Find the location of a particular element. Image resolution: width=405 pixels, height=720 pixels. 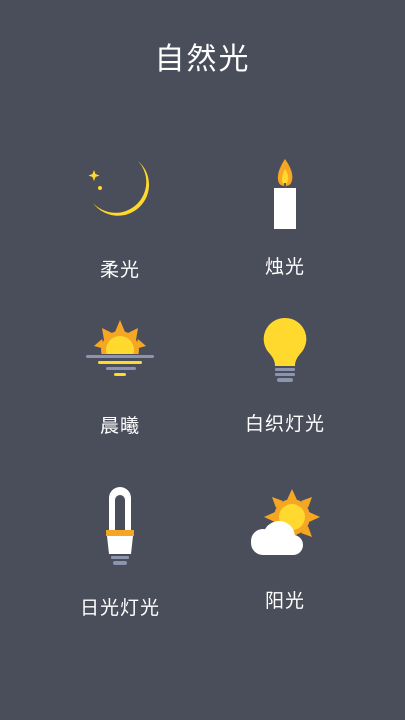

mode-incandescent-light: 白织灯光 is located at coordinates (285, 376).